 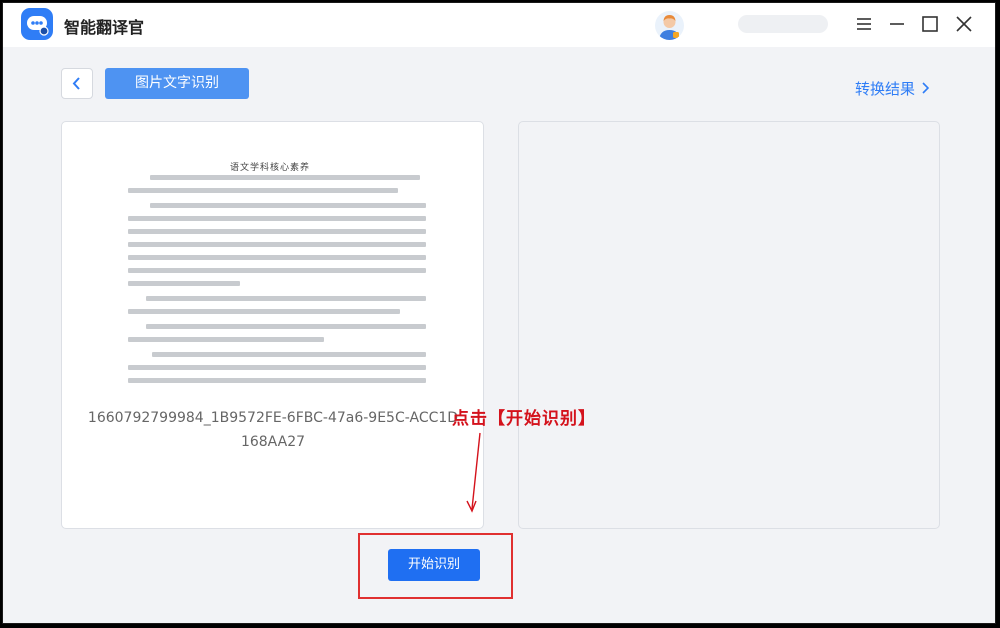 What do you see at coordinates (864, 24) in the screenshot?
I see `menu-icon` at bounding box center [864, 24].